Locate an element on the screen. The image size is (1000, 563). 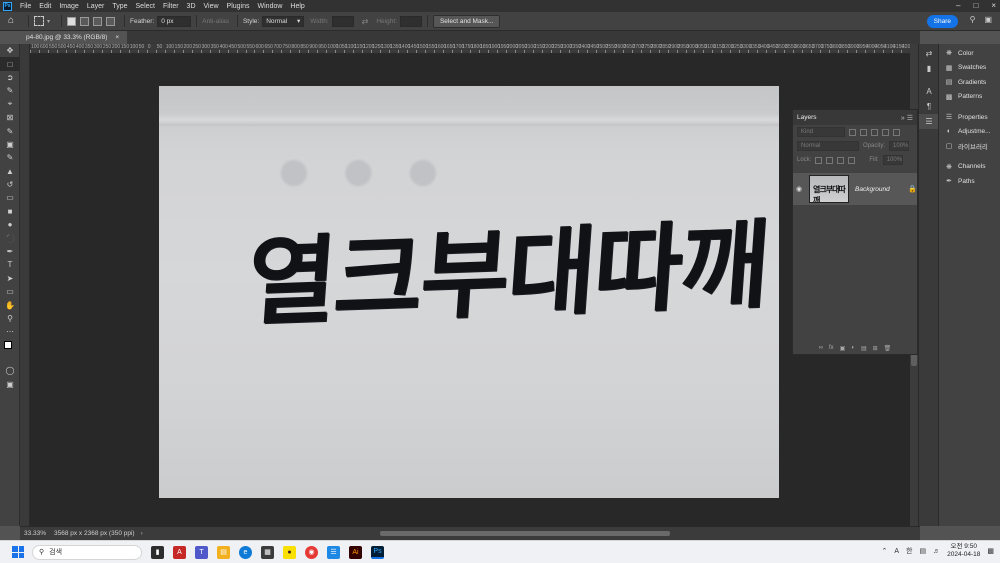
lock-pixels-icon is located at coordinates (830, 160).